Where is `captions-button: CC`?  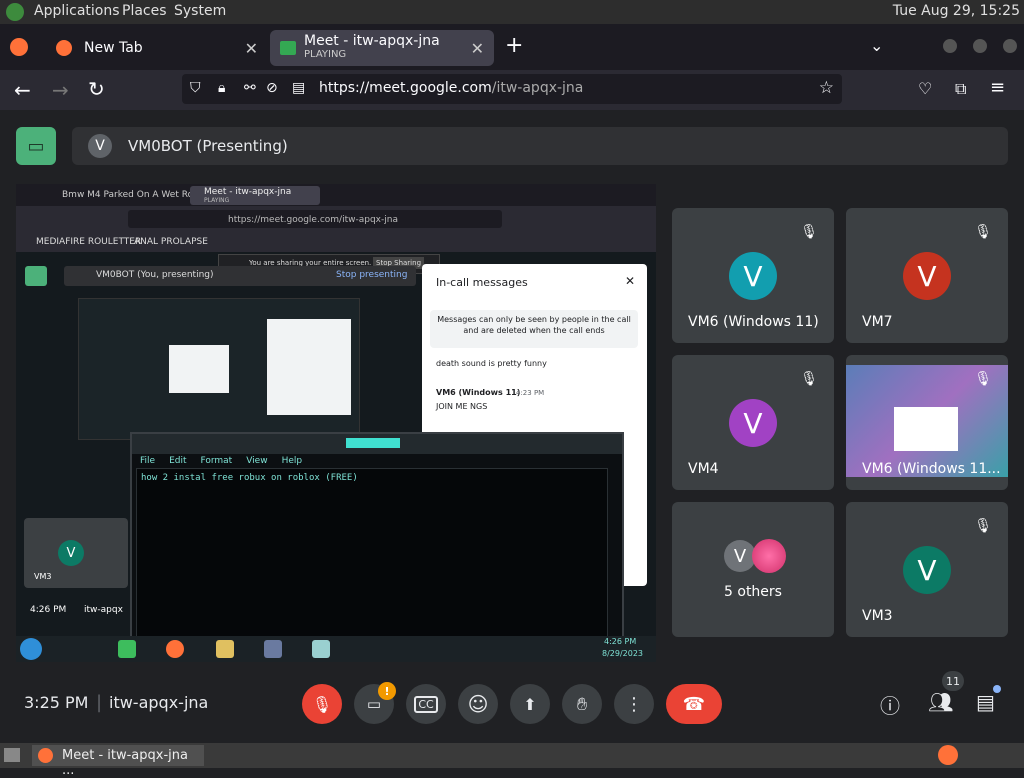
captions-button: CC is located at coordinates (426, 704).